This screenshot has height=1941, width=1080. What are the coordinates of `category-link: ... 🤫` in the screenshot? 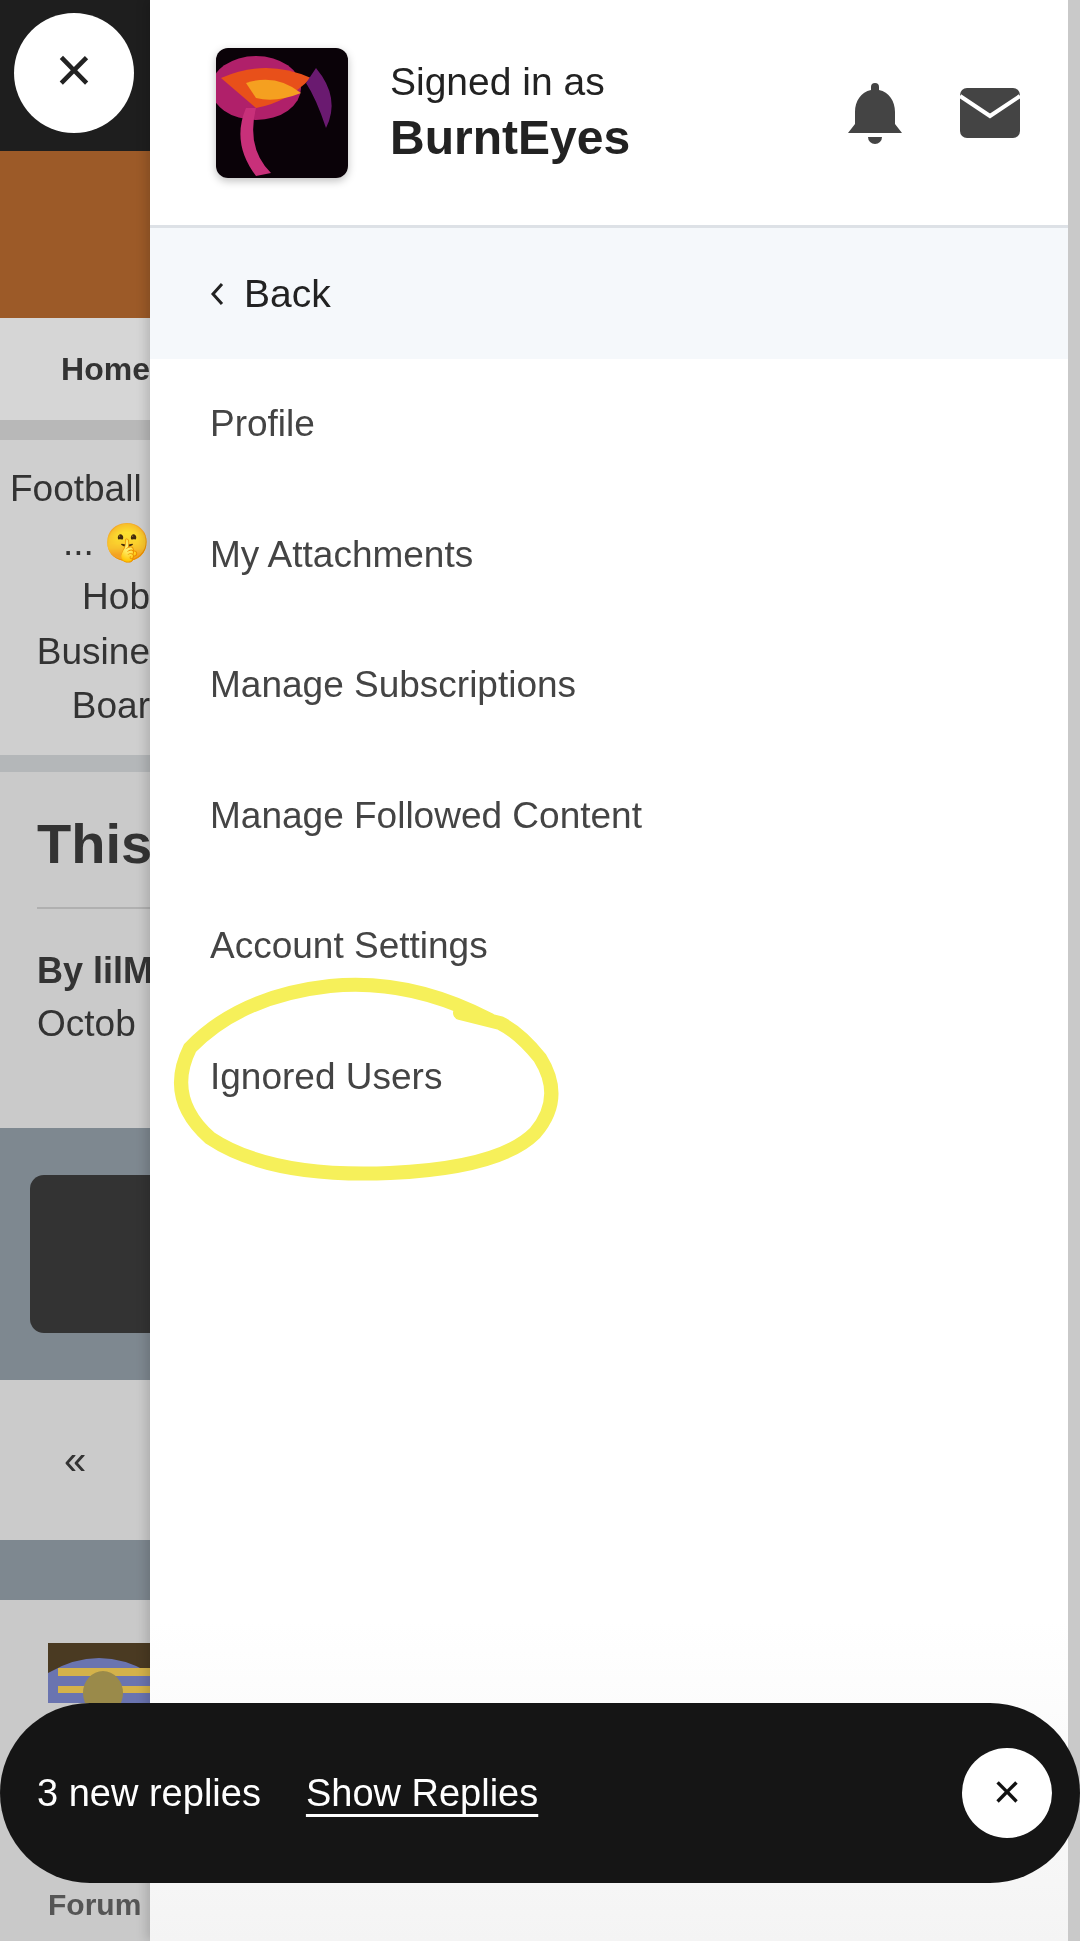 It's located at (106, 543).